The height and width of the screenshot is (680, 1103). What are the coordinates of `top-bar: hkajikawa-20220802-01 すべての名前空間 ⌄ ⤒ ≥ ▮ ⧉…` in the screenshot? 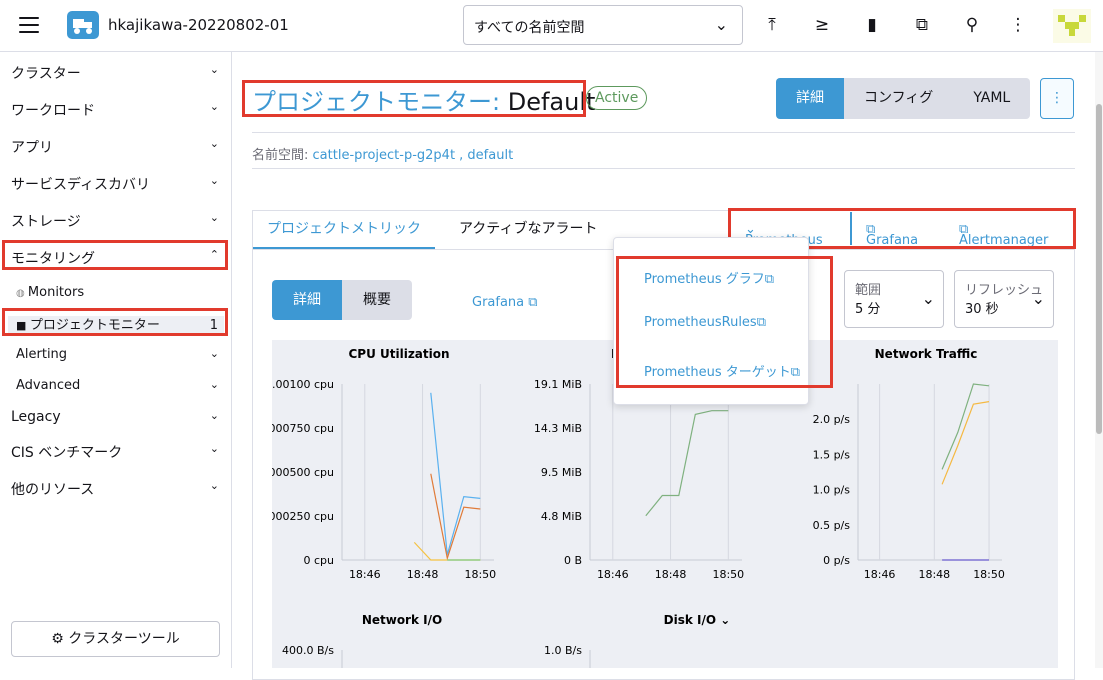 It's located at (551, 26).